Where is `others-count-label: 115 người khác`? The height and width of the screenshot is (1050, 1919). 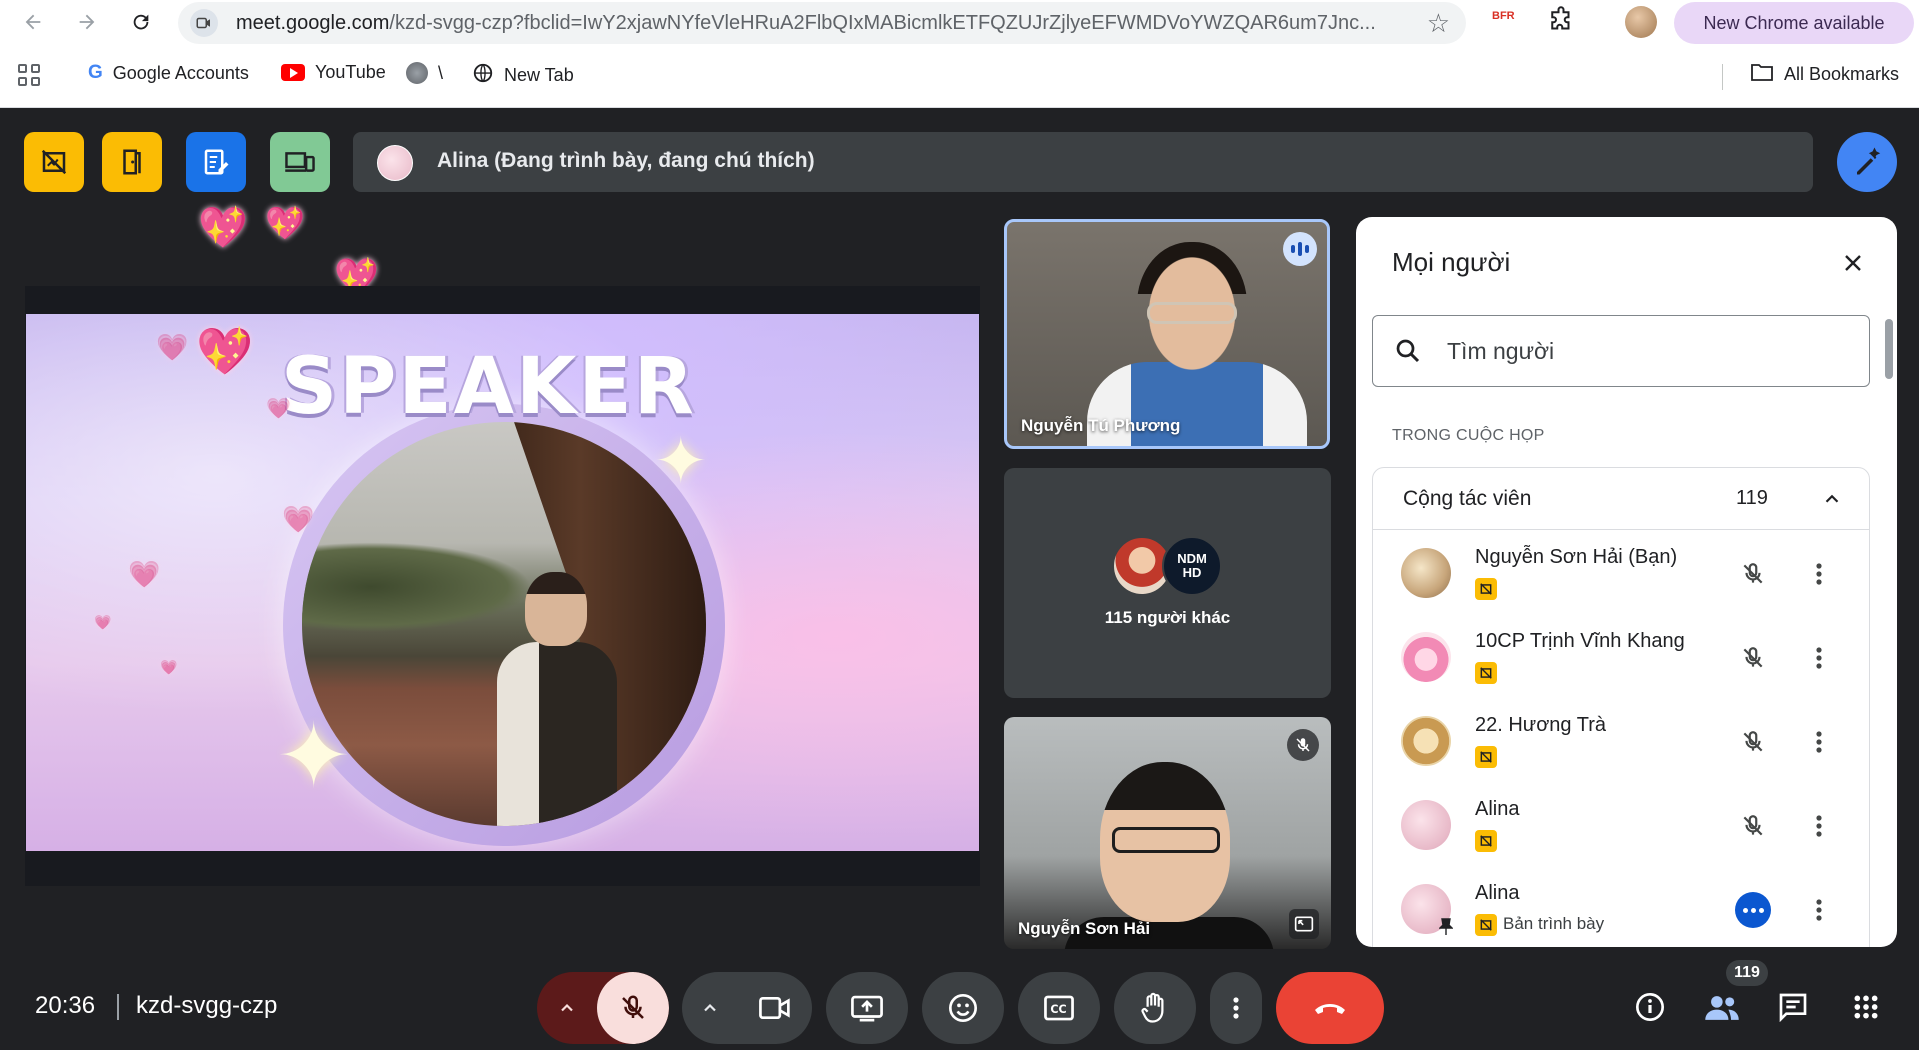 others-count-label: 115 người khác is located at coordinates (1167, 617).